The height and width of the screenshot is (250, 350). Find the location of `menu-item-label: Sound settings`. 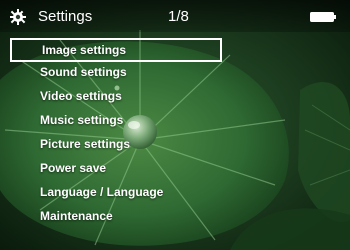

menu-item-label: Sound settings is located at coordinates (83, 72).